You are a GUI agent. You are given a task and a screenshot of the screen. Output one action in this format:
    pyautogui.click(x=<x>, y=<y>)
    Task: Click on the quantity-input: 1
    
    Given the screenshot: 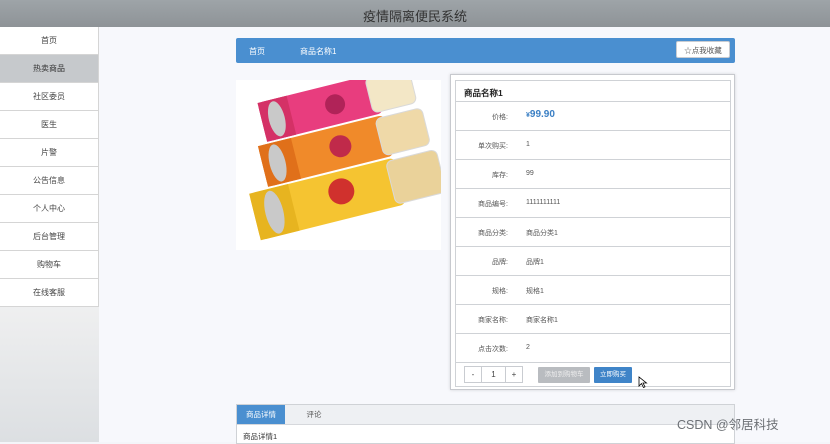 What is the action you would take?
    pyautogui.click(x=493, y=374)
    